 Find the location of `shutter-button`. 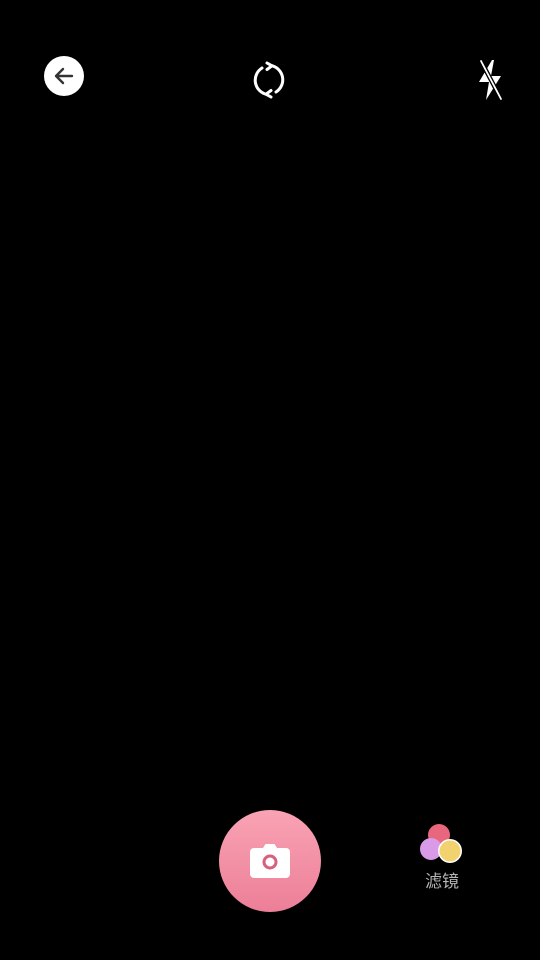

shutter-button is located at coordinates (270, 861).